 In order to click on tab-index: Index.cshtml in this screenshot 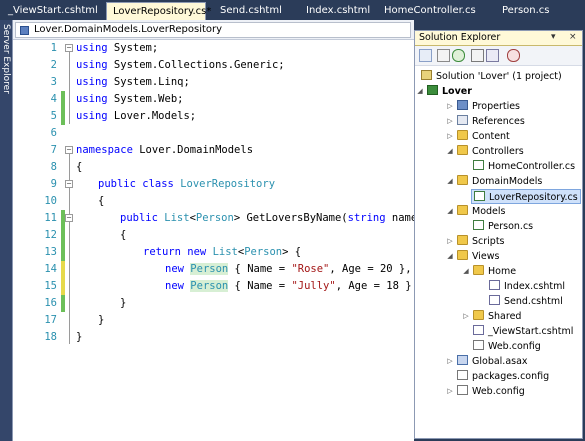, I will do `click(337, 11)`.